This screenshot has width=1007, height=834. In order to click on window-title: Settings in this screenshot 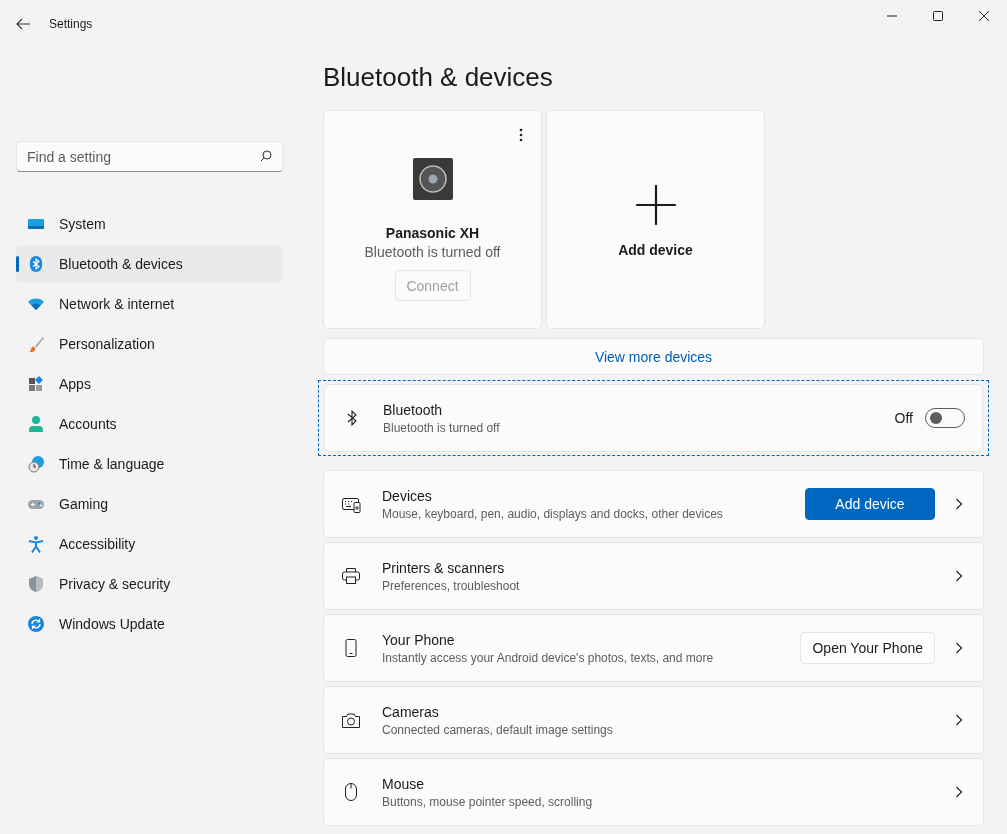, I will do `click(71, 24)`.